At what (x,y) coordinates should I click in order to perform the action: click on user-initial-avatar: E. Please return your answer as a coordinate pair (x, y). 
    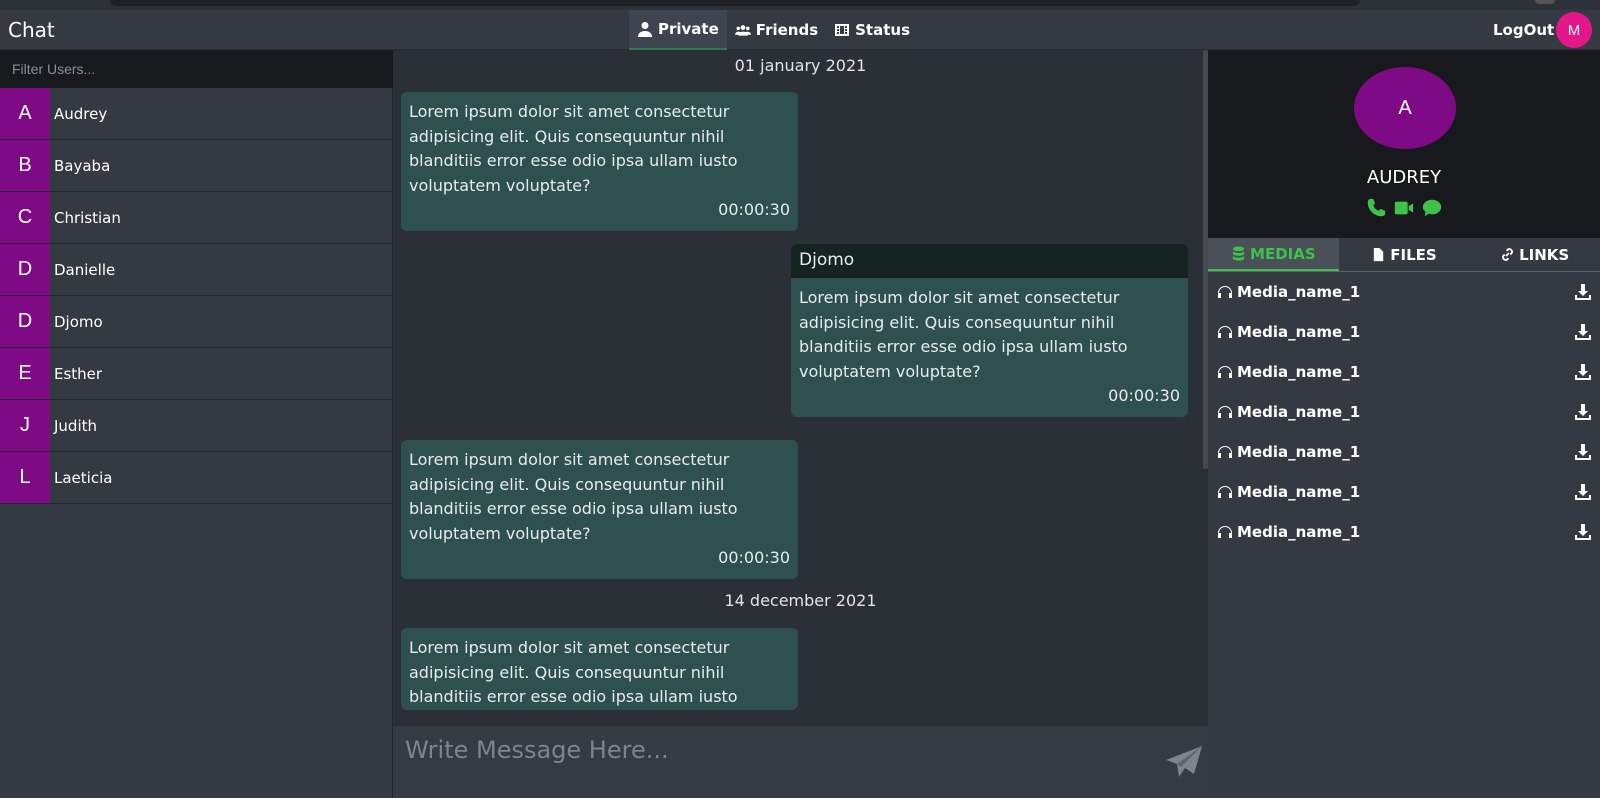
    Looking at the image, I should click on (25, 373).